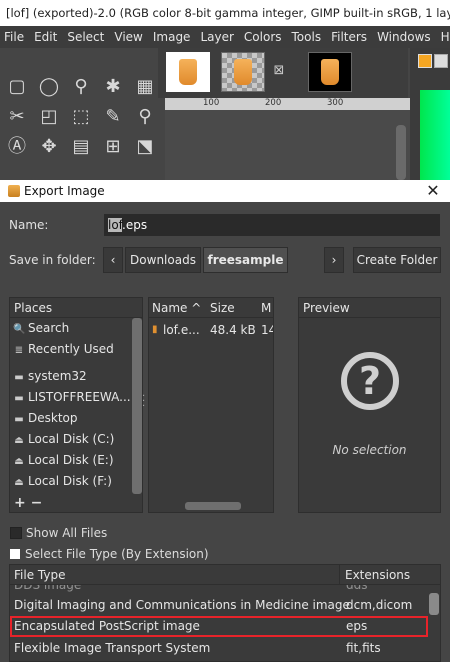  What do you see at coordinates (233, 330) in the screenshot?
I see `file-size: 48.4 kB` at bounding box center [233, 330].